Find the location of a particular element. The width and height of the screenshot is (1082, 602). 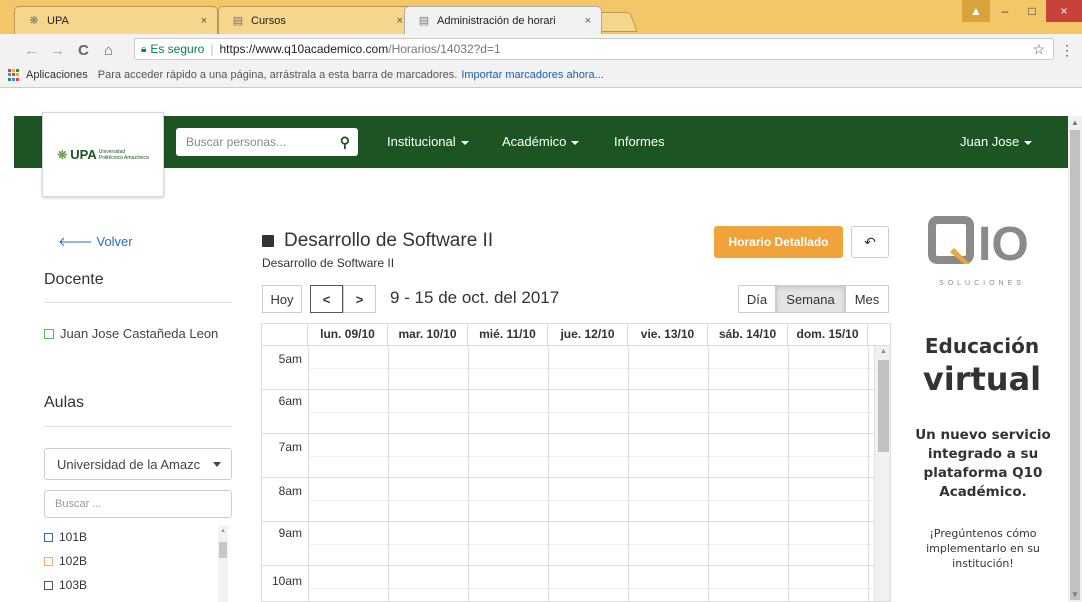

hour-row: 7am is located at coordinates (568, 456).